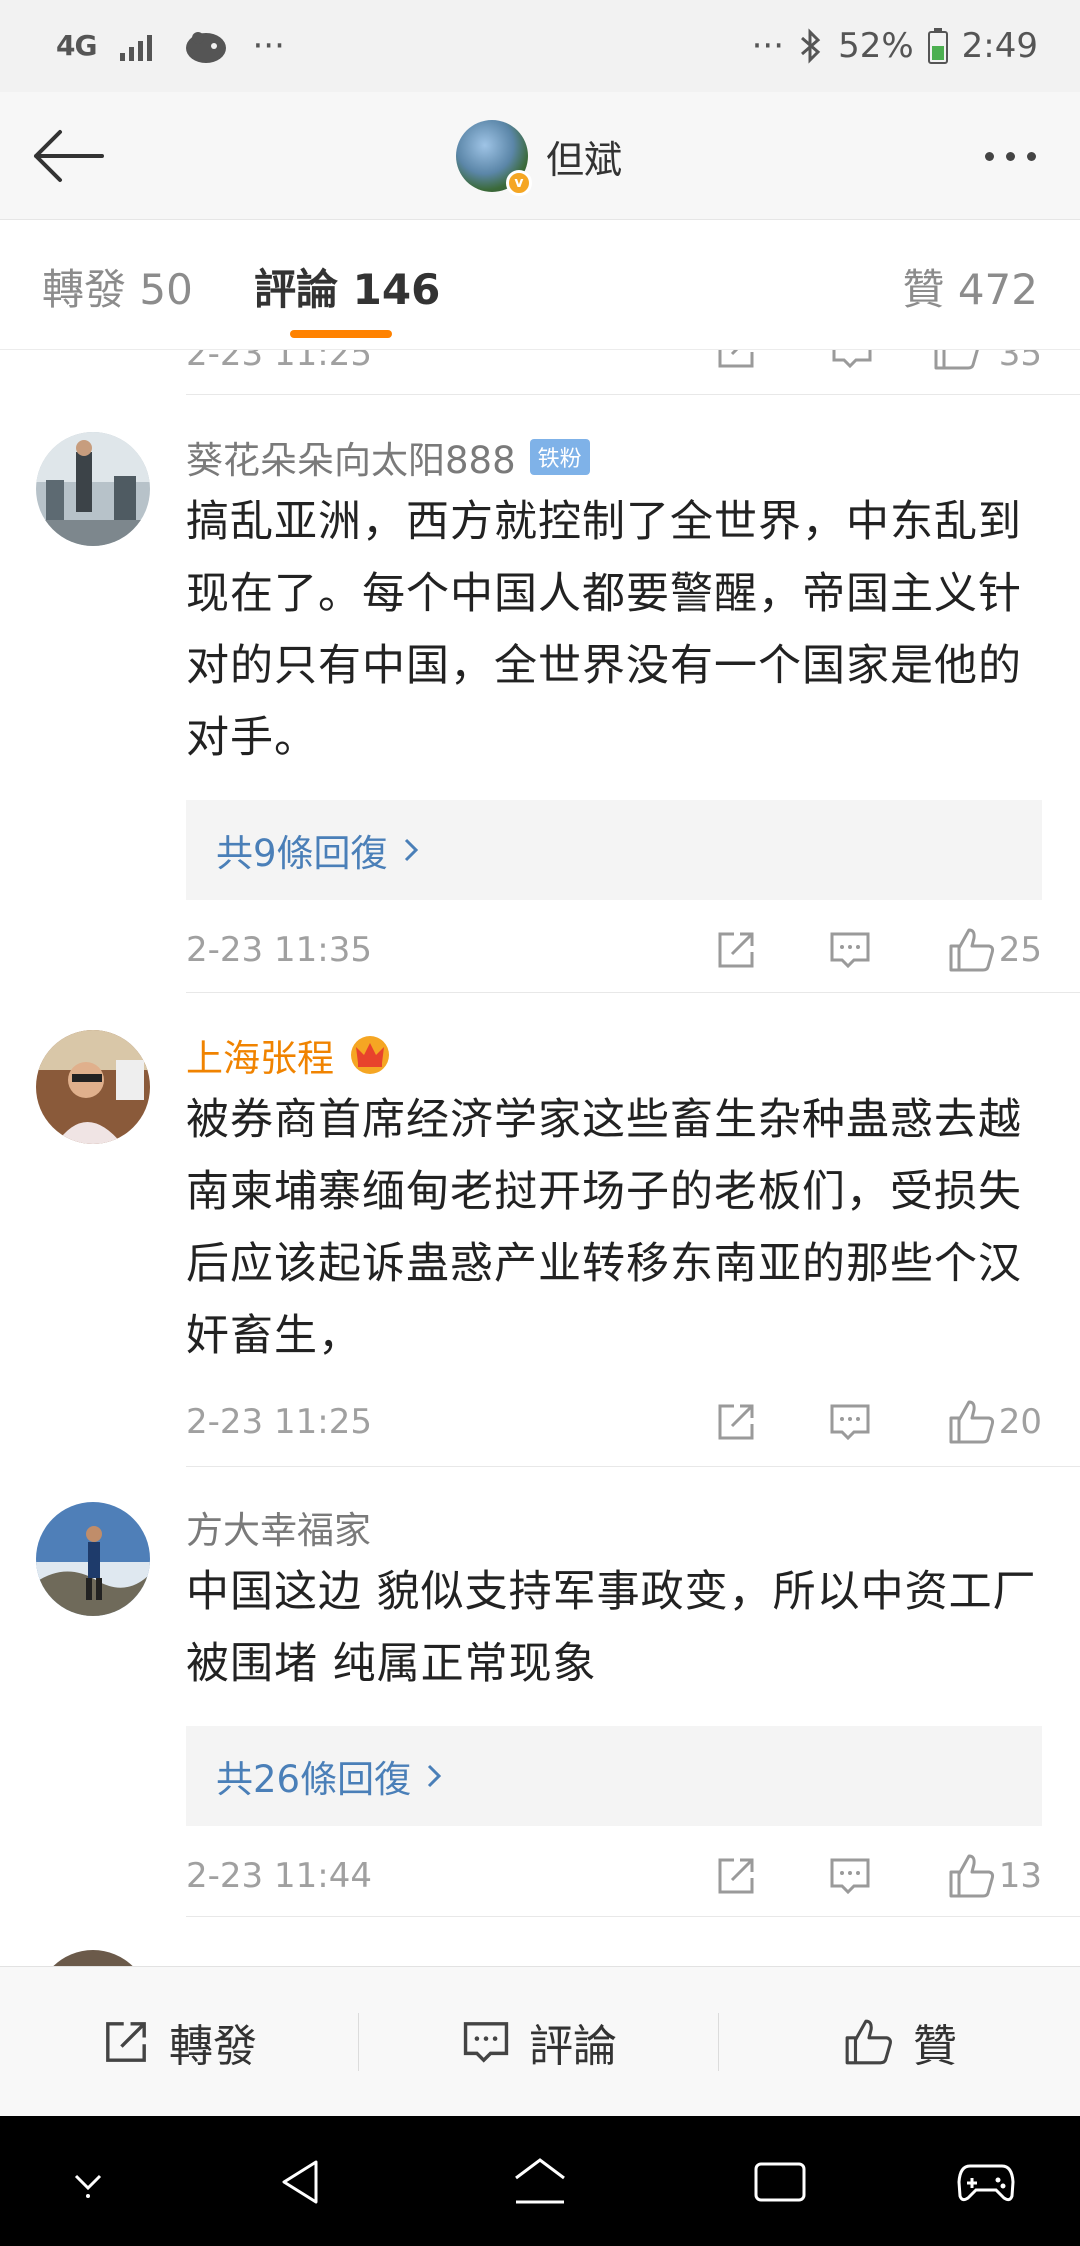 This screenshot has width=1080, height=2246. What do you see at coordinates (970, 286) in the screenshot?
I see `tab-like: 贊 472` at bounding box center [970, 286].